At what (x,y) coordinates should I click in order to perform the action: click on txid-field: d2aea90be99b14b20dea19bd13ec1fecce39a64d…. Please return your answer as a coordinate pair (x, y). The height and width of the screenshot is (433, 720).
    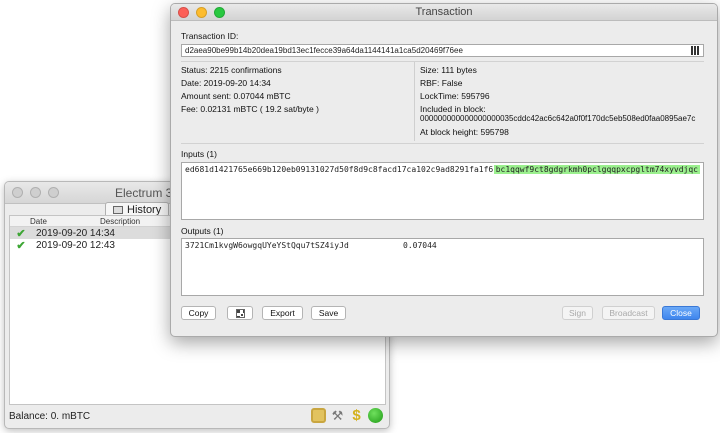
    Looking at the image, I should click on (442, 50).